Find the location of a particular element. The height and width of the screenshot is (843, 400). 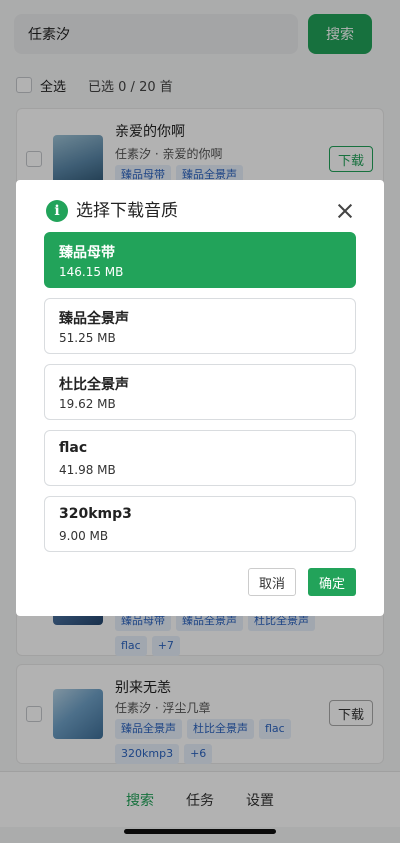

confirm-button: 确定 is located at coordinates (332, 582).